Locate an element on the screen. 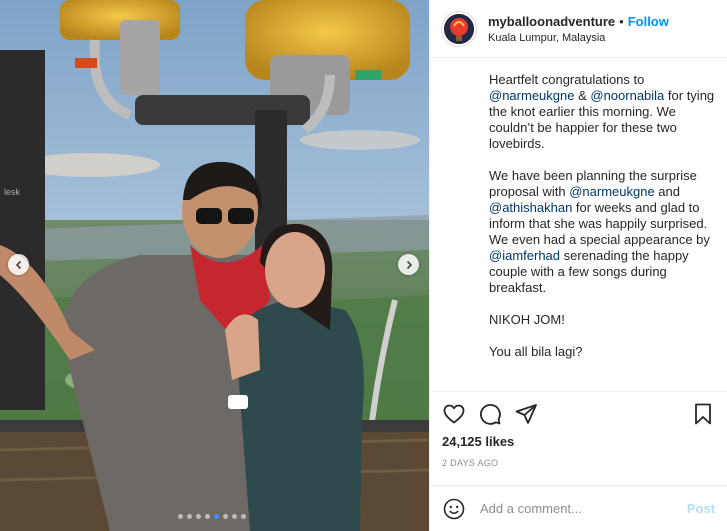 This screenshot has width=727, height=531. share-icon is located at coordinates (526, 414).